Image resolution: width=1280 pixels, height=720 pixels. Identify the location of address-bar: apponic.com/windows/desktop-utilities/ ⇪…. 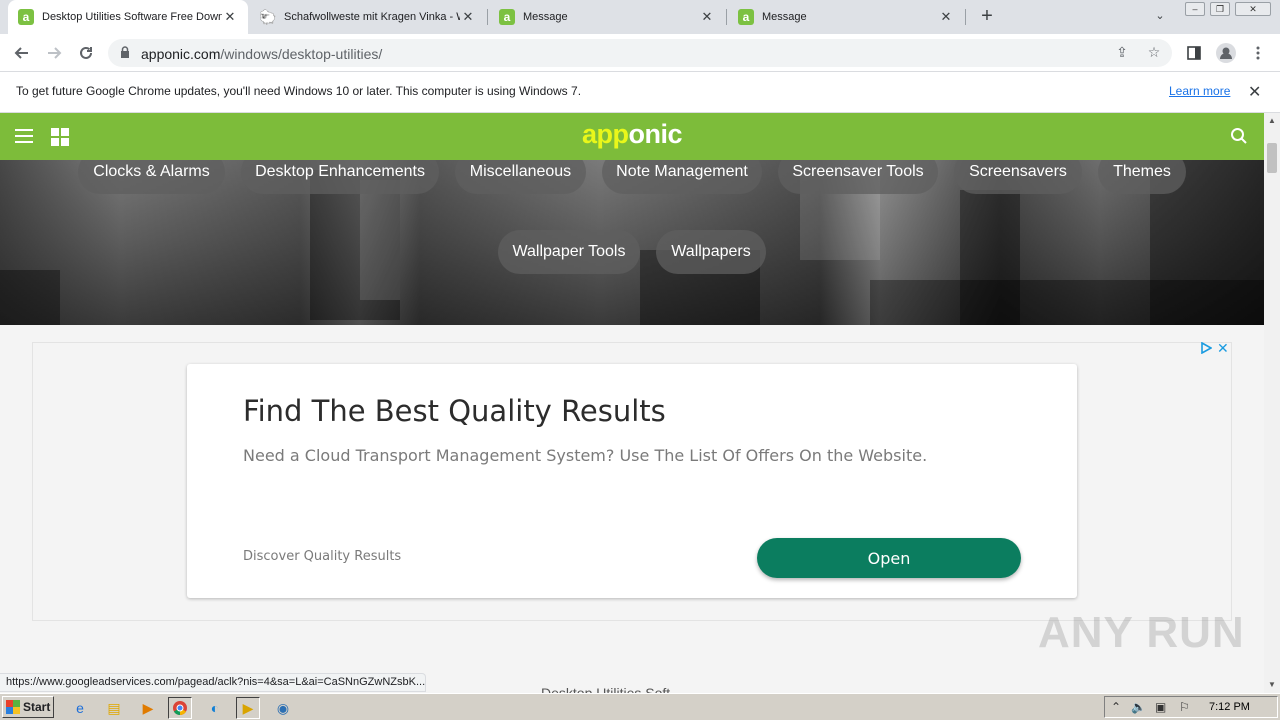
(640, 53).